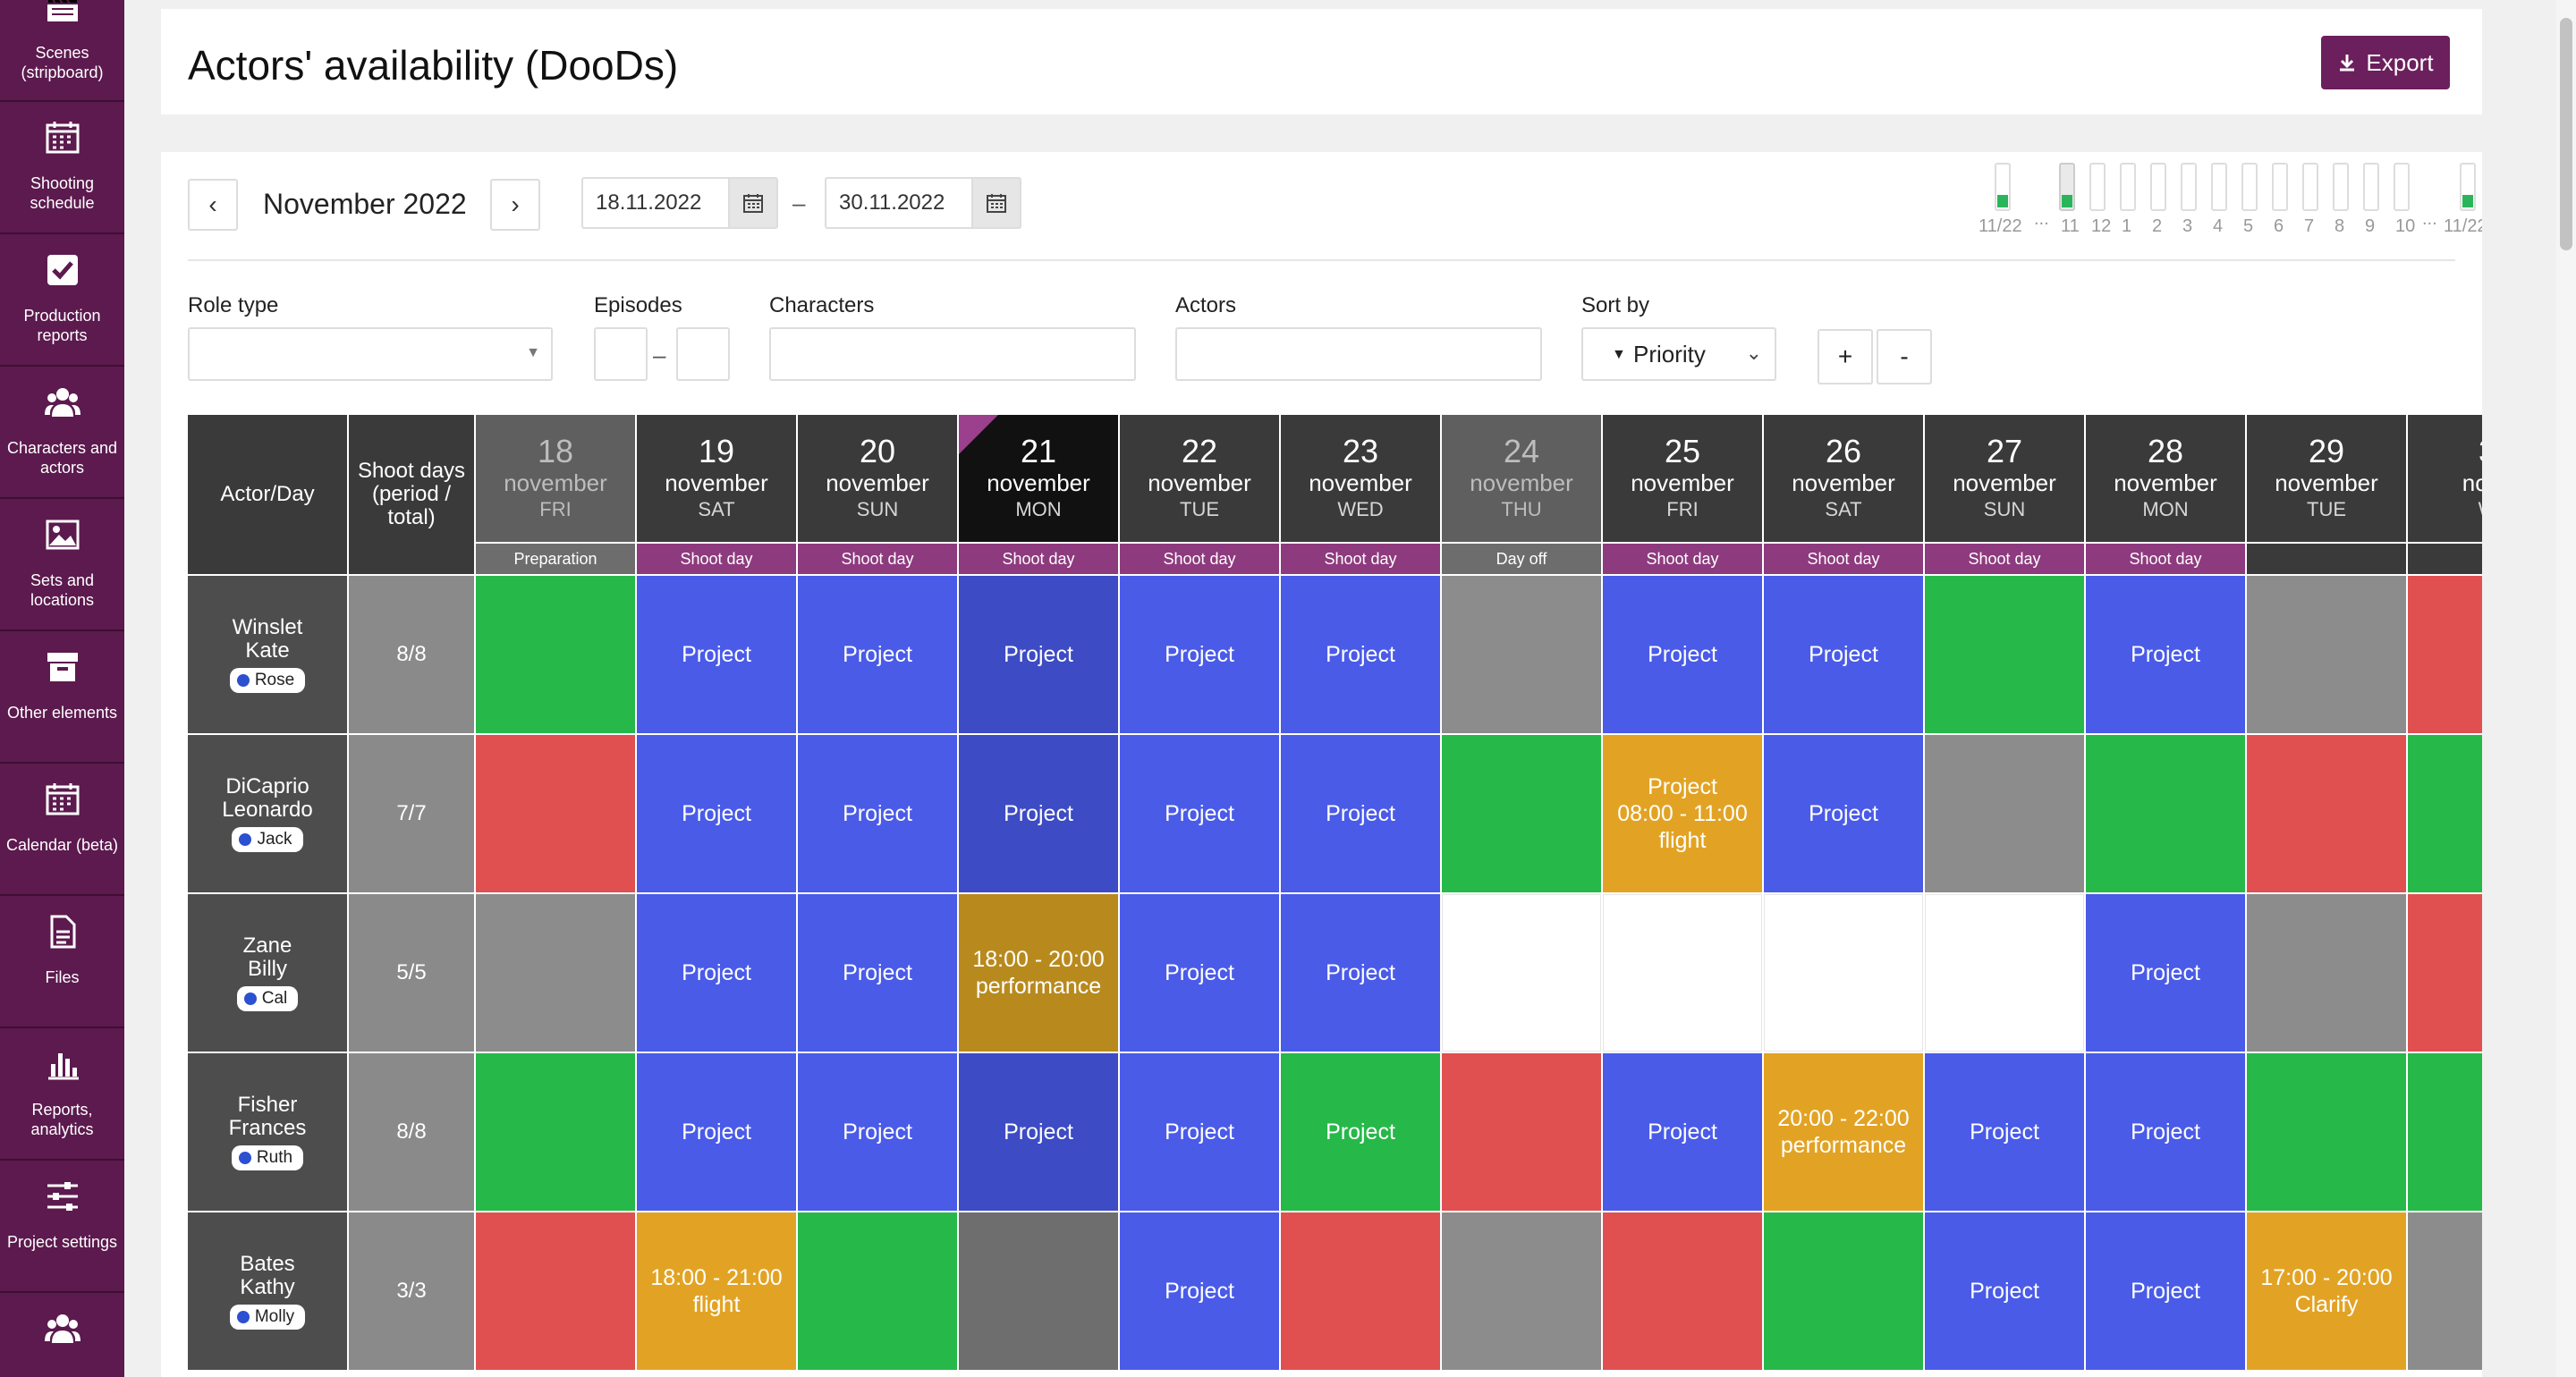  I want to click on sidebar-item-other-elements: Other elements, so click(62, 697).